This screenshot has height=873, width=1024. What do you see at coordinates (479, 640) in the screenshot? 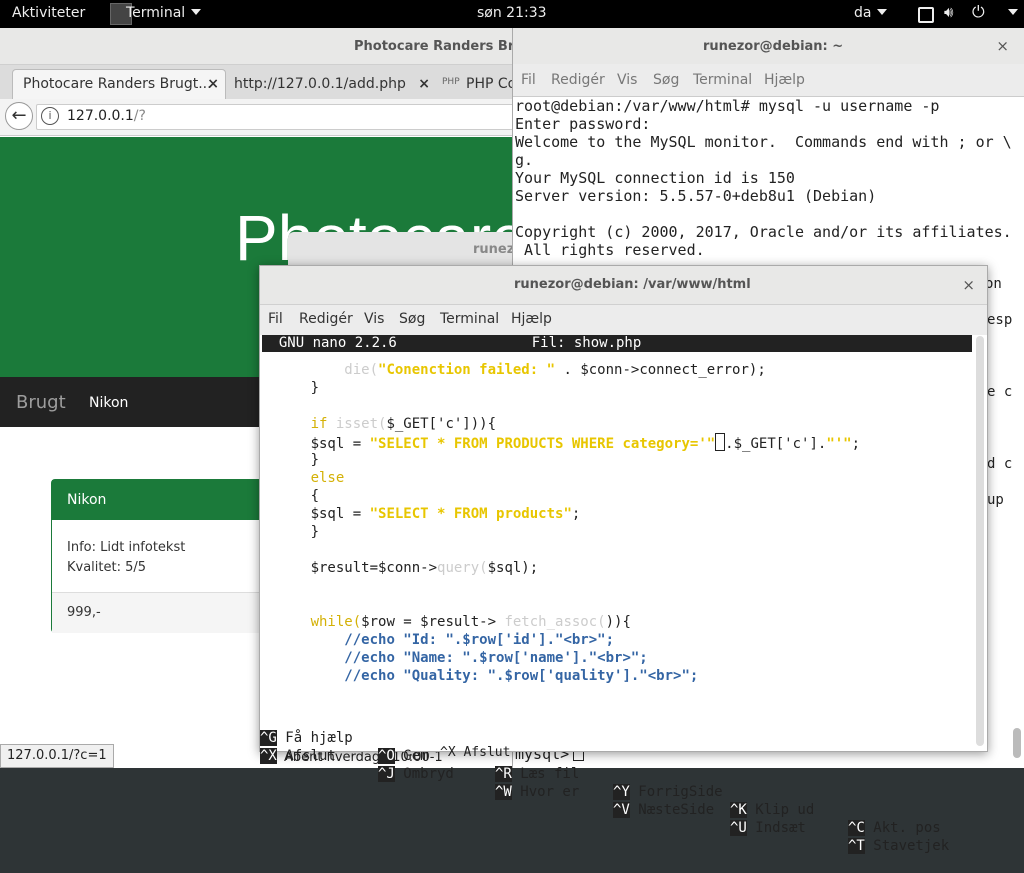
I see `code-line: //echo "Id: ".$row['id']."<br>";` at bounding box center [479, 640].